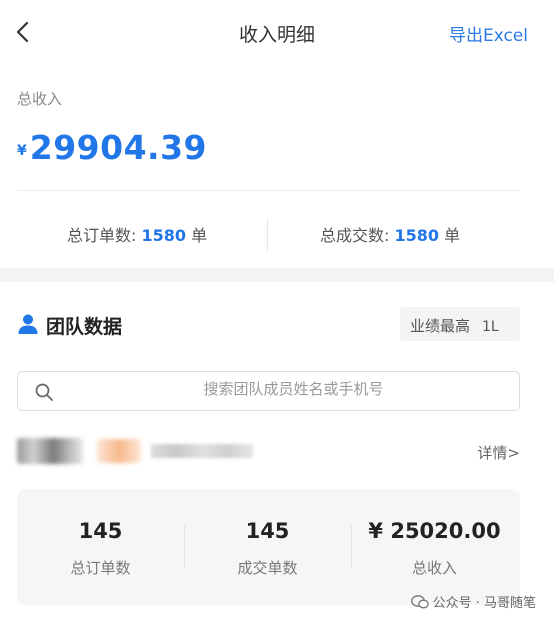  What do you see at coordinates (452, 235) in the screenshot?
I see `total-deals-unit: 单` at bounding box center [452, 235].